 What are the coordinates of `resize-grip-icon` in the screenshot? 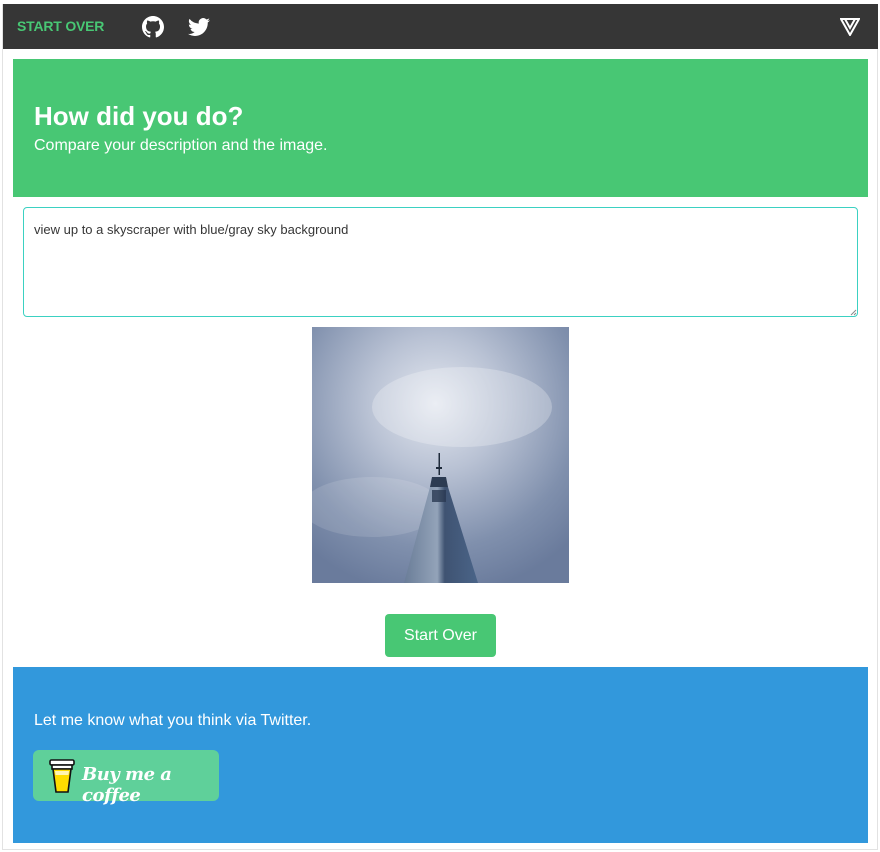 It's located at (853, 312).